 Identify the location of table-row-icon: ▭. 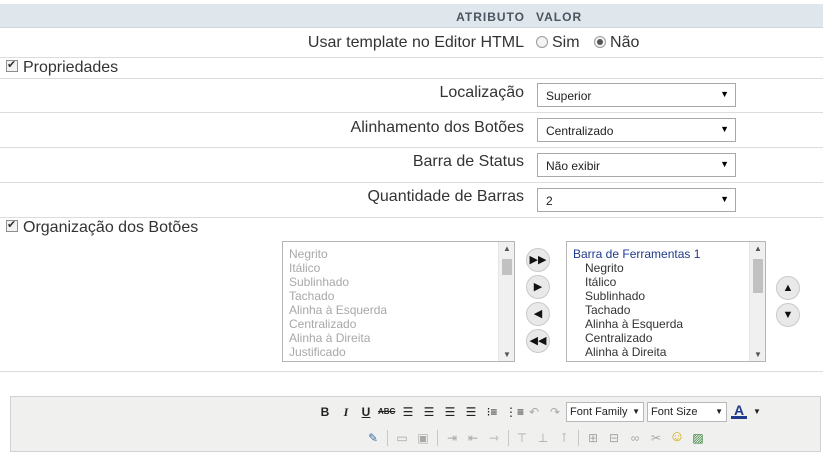
(402, 438).